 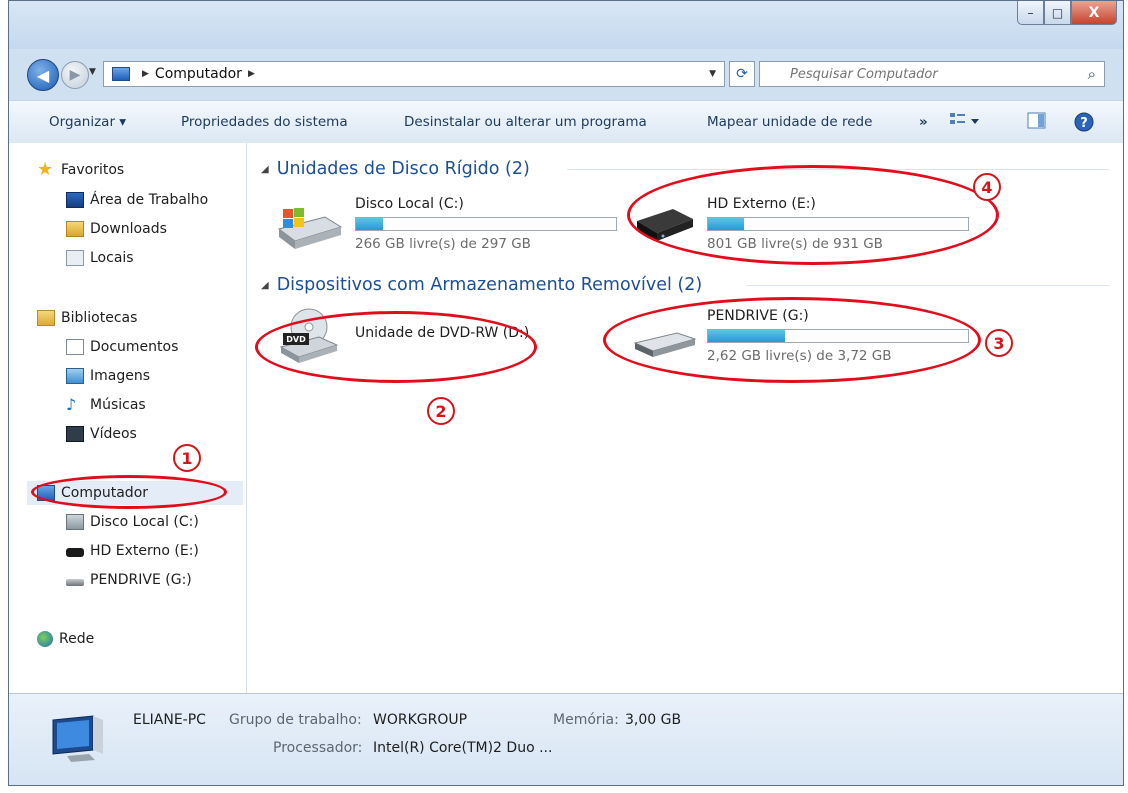 What do you see at coordinates (296, 339) in the screenshot?
I see `svg-text: DVD` at bounding box center [296, 339].